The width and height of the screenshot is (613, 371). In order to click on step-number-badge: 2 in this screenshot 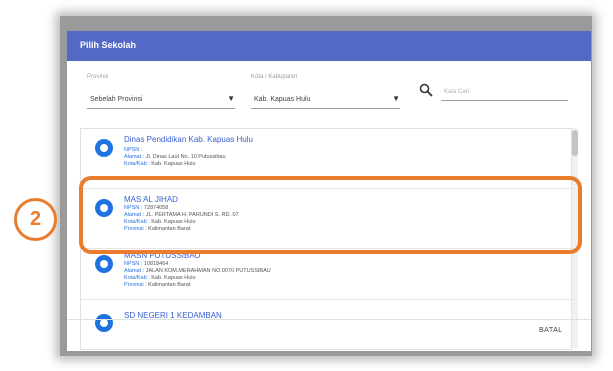, I will do `click(35, 219)`.